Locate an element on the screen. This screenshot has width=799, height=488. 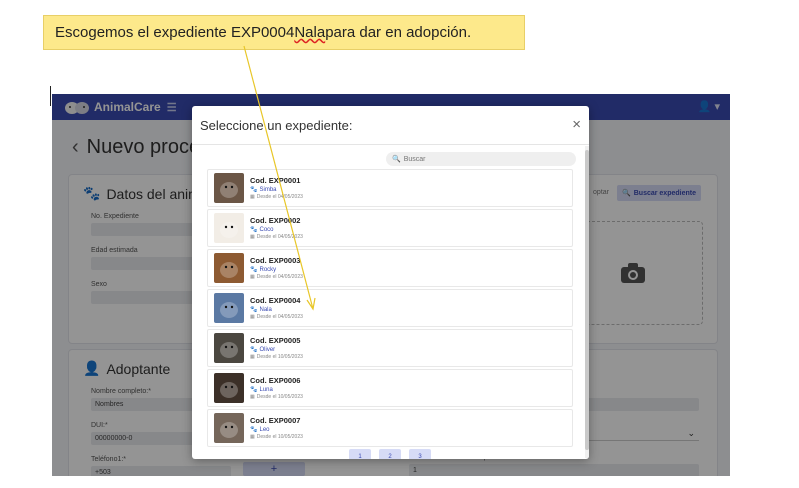
record-list-item: Cod. EXP0001 🐾 Simba ▦ Desde el 04/05/2023 is located at coordinates (390, 188).